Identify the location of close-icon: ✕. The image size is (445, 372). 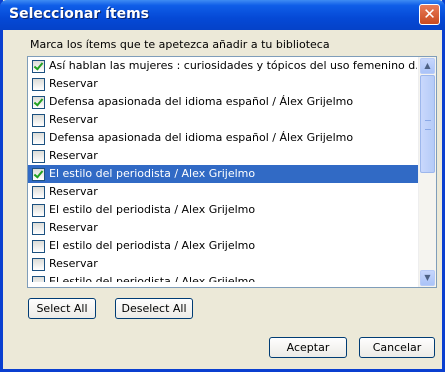
(429, 14).